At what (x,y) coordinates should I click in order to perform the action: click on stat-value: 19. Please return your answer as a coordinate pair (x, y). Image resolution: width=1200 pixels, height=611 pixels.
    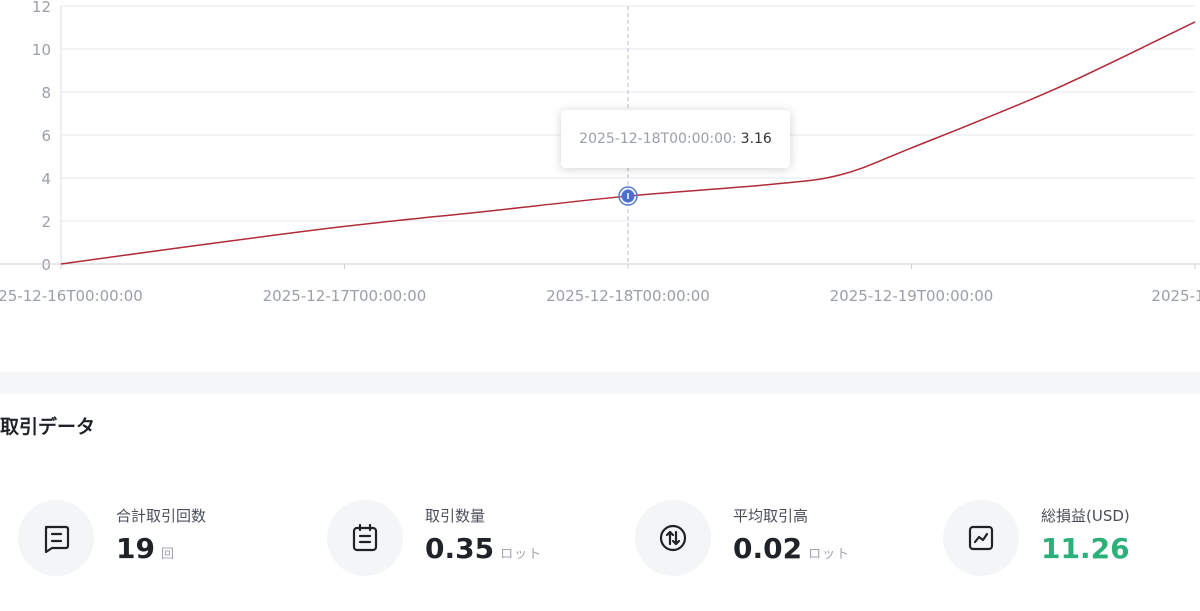
    Looking at the image, I should click on (135, 548).